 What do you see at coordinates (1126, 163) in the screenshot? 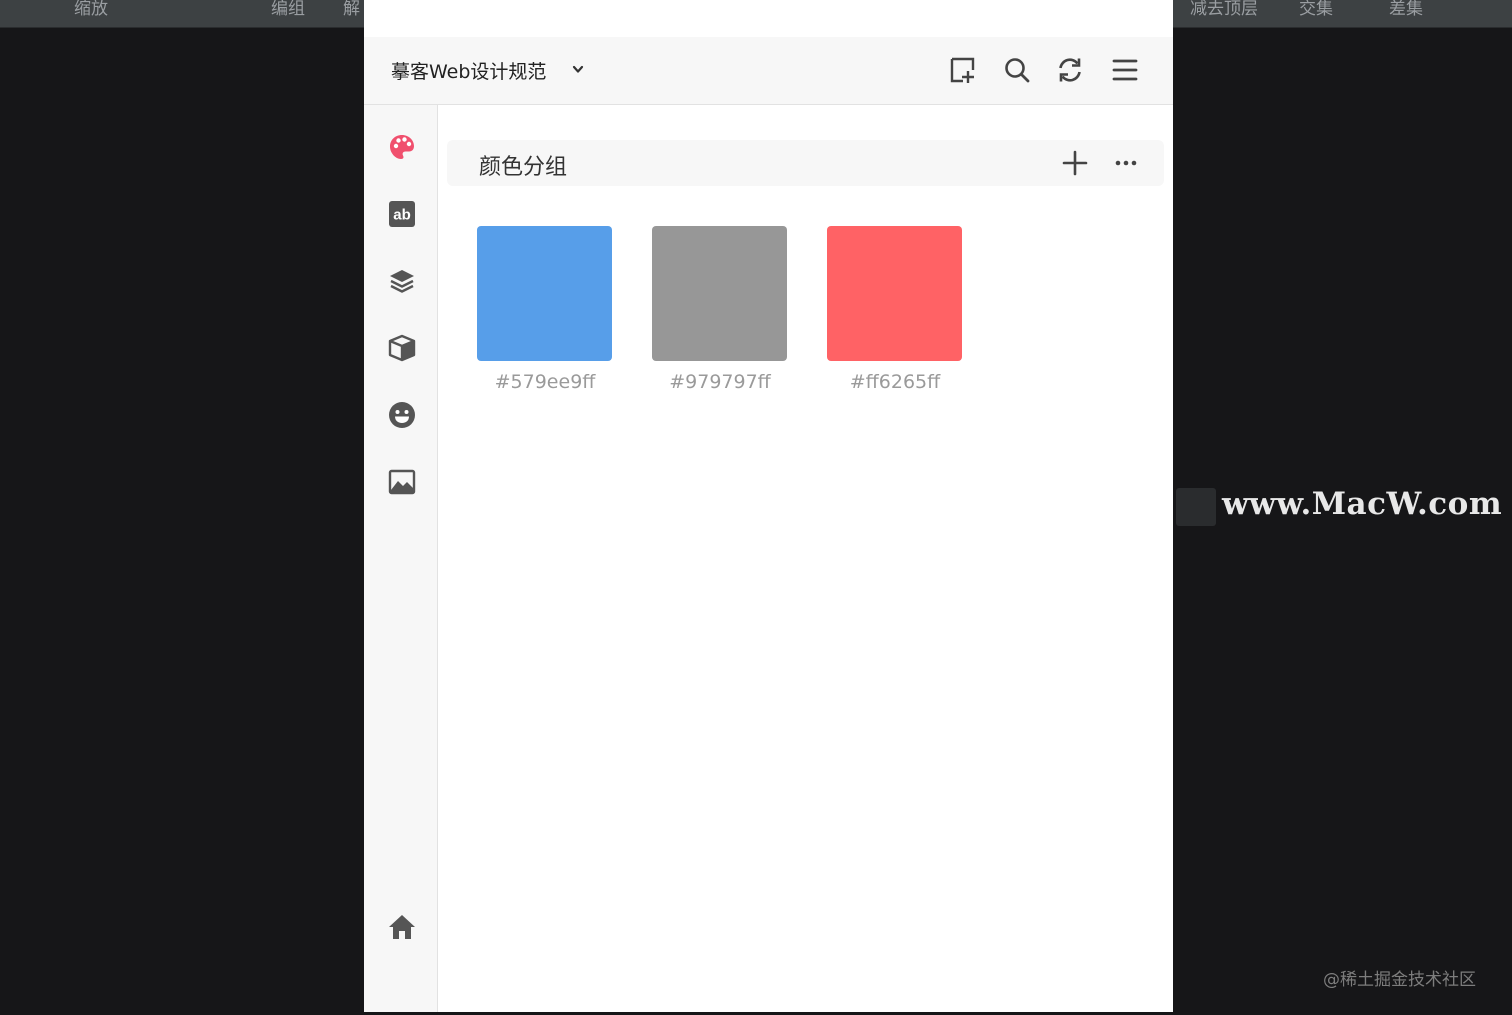
I see `more-icon` at bounding box center [1126, 163].